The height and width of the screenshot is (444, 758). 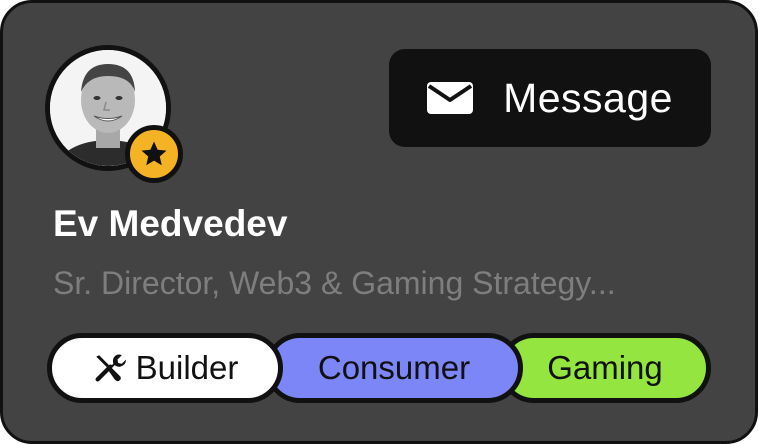 I want to click on tag-consumer: Consumer, so click(x=394, y=368).